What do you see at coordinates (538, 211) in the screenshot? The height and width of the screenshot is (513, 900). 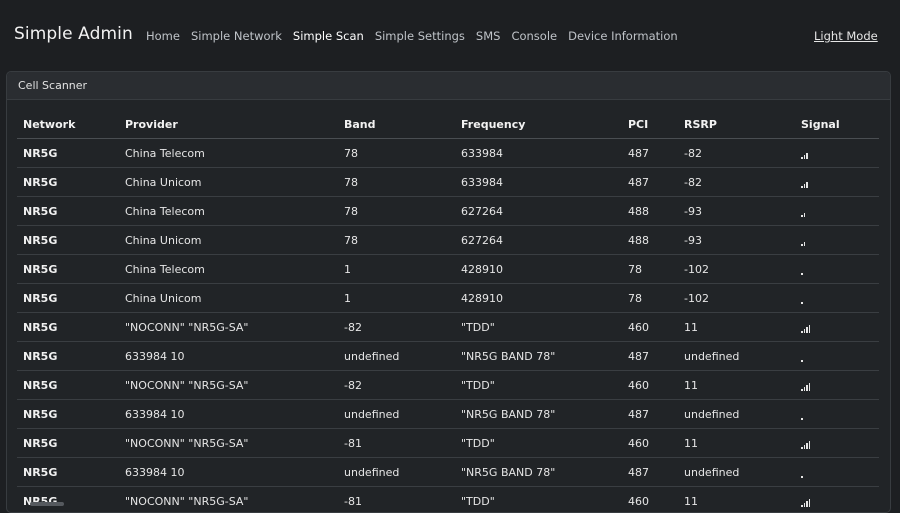 I see `cell-frequency: 627264` at bounding box center [538, 211].